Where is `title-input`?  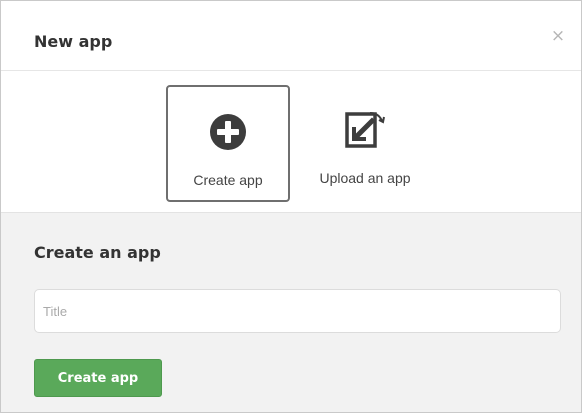
title-input is located at coordinates (297, 311).